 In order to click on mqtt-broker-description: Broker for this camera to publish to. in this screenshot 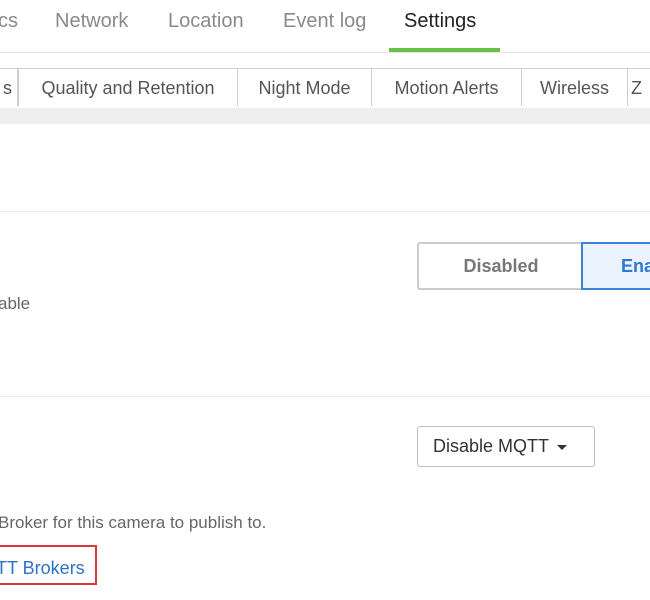, I will do `click(133, 522)`.